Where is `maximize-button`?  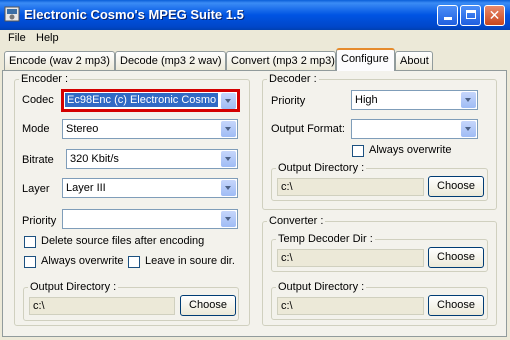
maximize-button is located at coordinates (470, 15).